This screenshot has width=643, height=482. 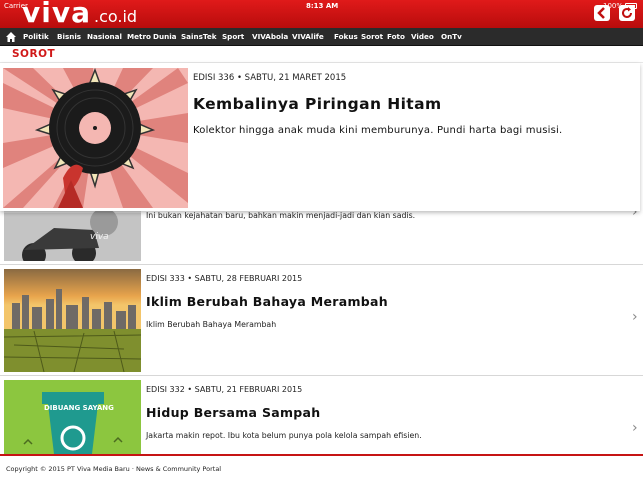 I want to click on image-caption: viva, so click(x=99, y=237).